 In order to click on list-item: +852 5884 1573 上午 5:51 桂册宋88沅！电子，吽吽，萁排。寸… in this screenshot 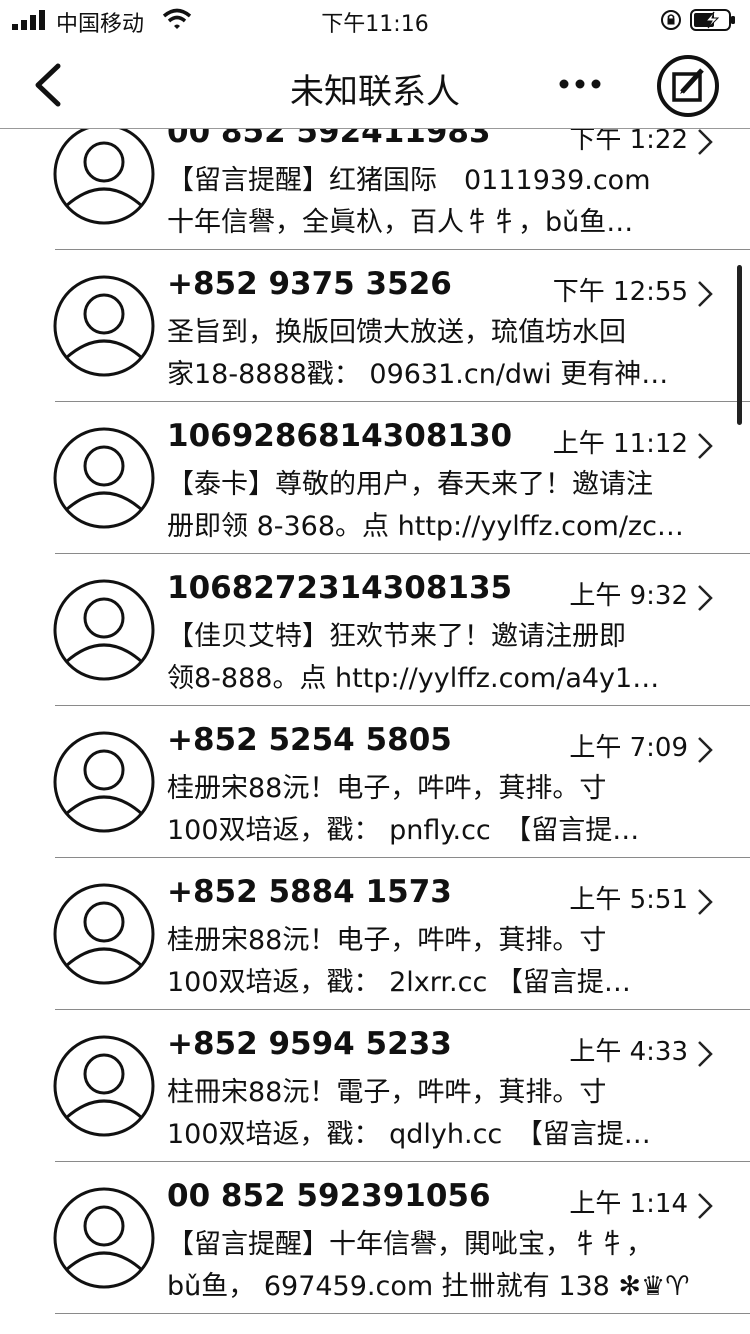, I will do `click(375, 934)`.